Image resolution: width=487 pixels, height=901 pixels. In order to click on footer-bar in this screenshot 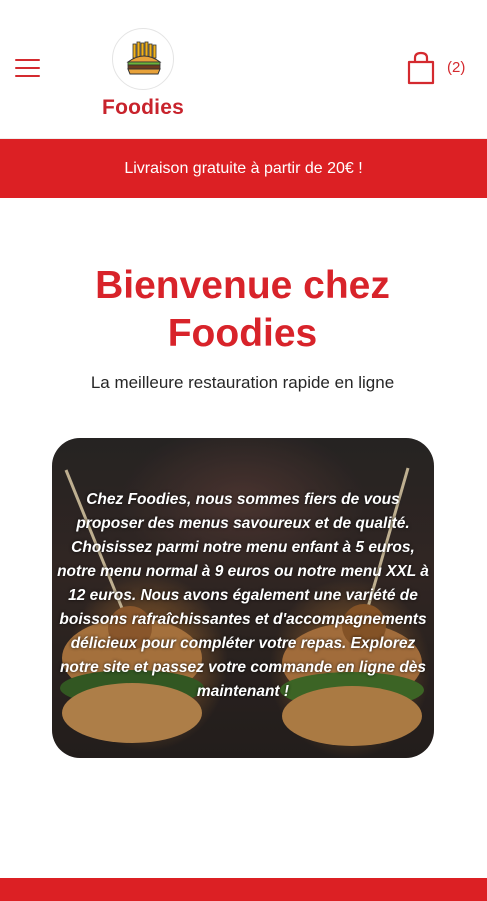, I will do `click(243, 889)`.